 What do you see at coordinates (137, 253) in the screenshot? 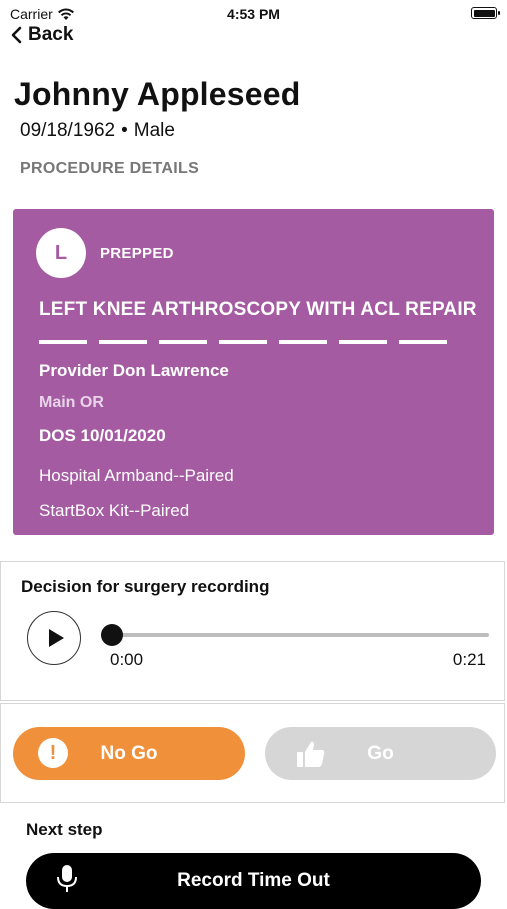
I see `procedure-status: PREPPED` at bounding box center [137, 253].